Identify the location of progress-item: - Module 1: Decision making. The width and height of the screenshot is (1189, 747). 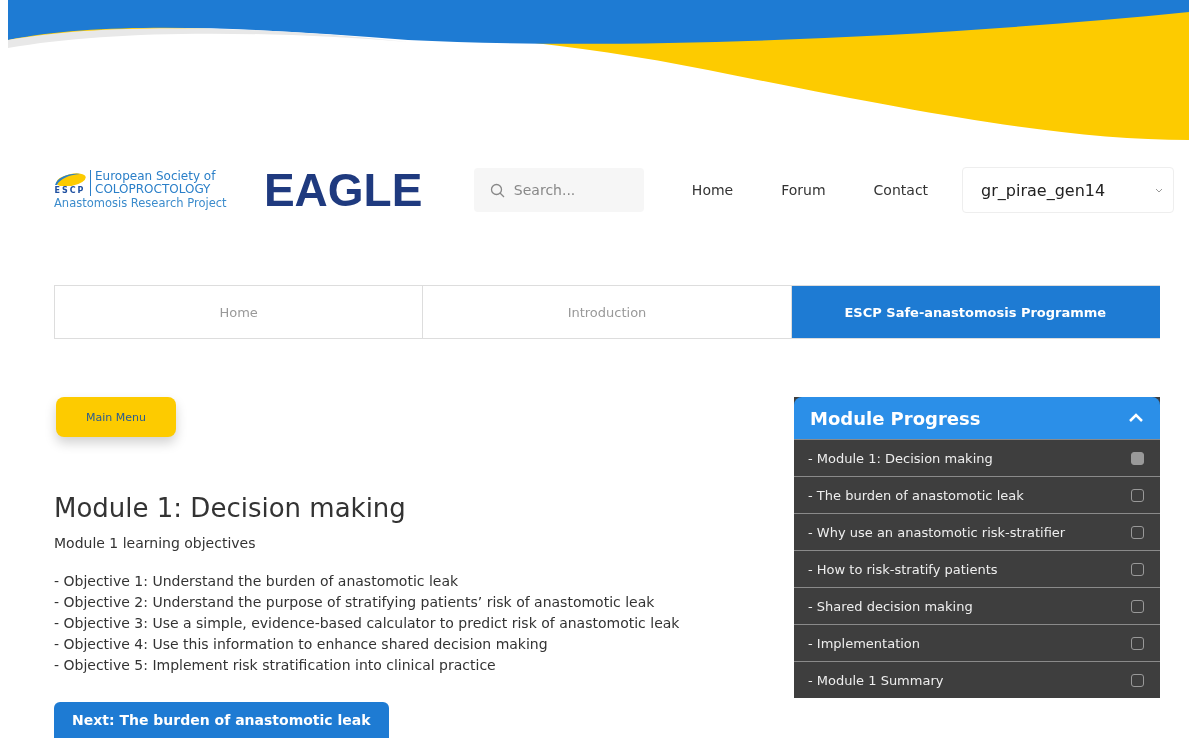
(977, 457).